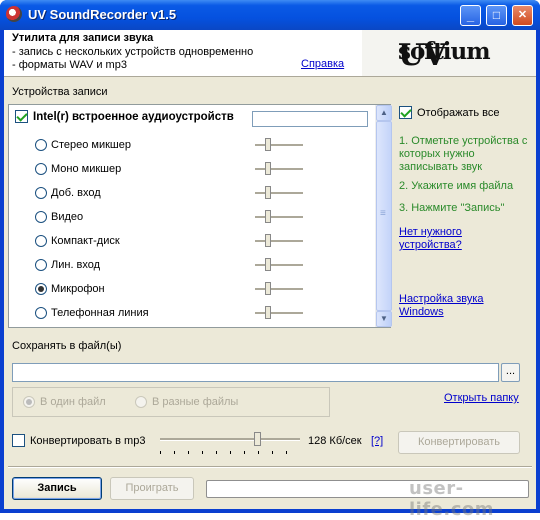 The image size is (540, 520). I want to click on input-label: Лин. вход, so click(76, 265).